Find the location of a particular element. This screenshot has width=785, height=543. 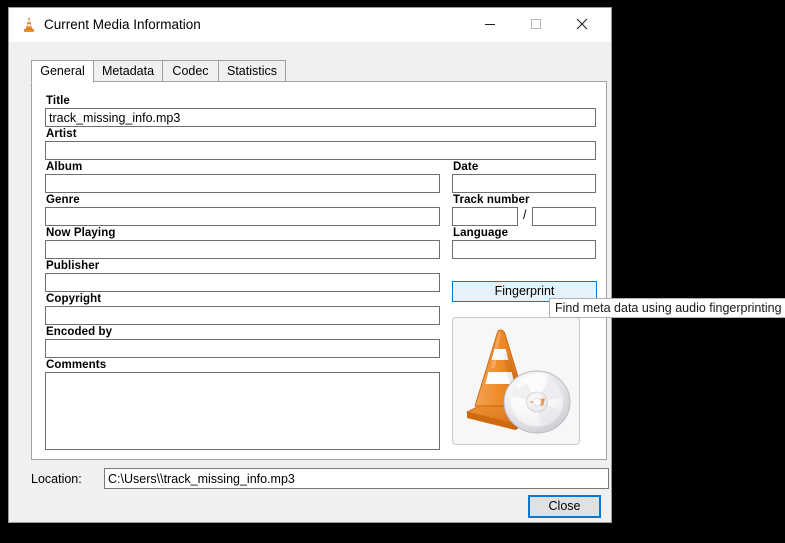

vlc-cone-cd-artwork is located at coordinates (518, 381).